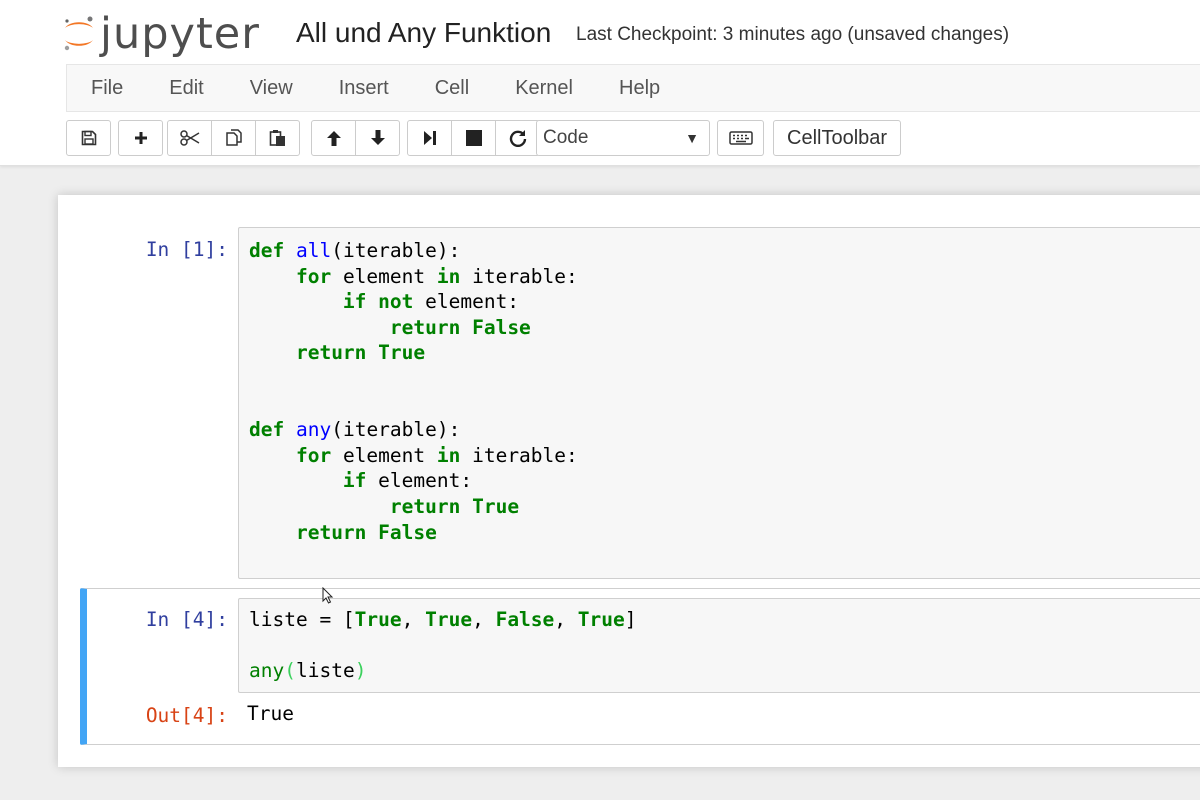 Image resolution: width=1200 pixels, height=800 pixels. I want to click on interrupt-button, so click(473, 138).